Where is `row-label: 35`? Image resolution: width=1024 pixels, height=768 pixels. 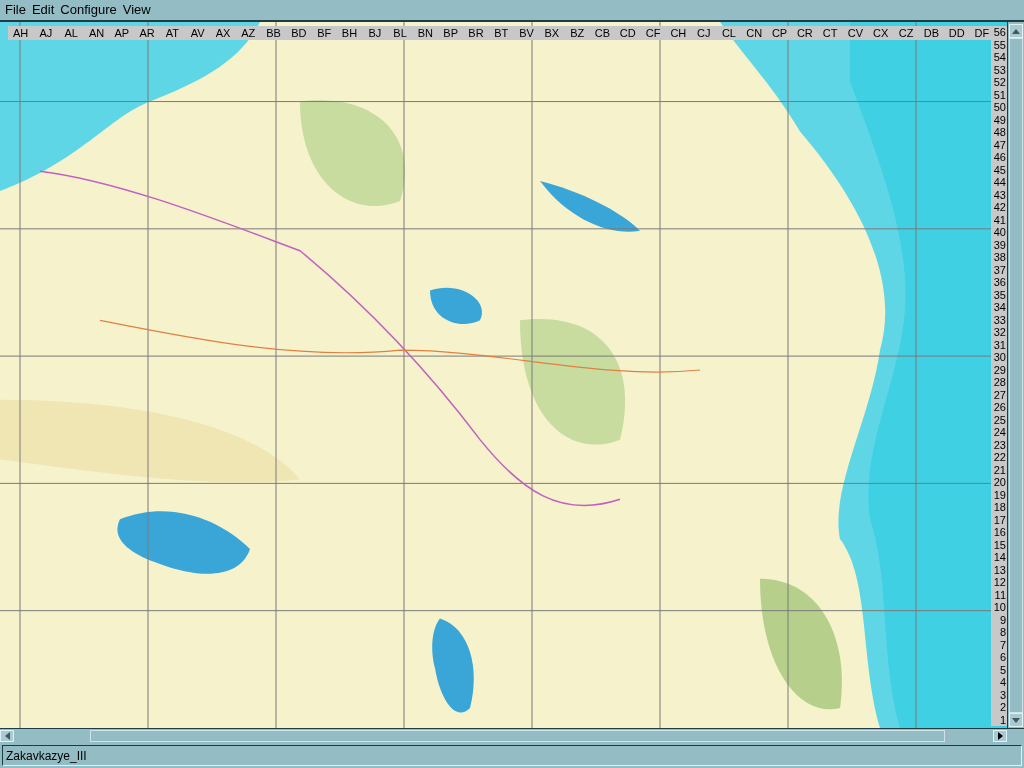
row-label: 35 is located at coordinates (999, 294).